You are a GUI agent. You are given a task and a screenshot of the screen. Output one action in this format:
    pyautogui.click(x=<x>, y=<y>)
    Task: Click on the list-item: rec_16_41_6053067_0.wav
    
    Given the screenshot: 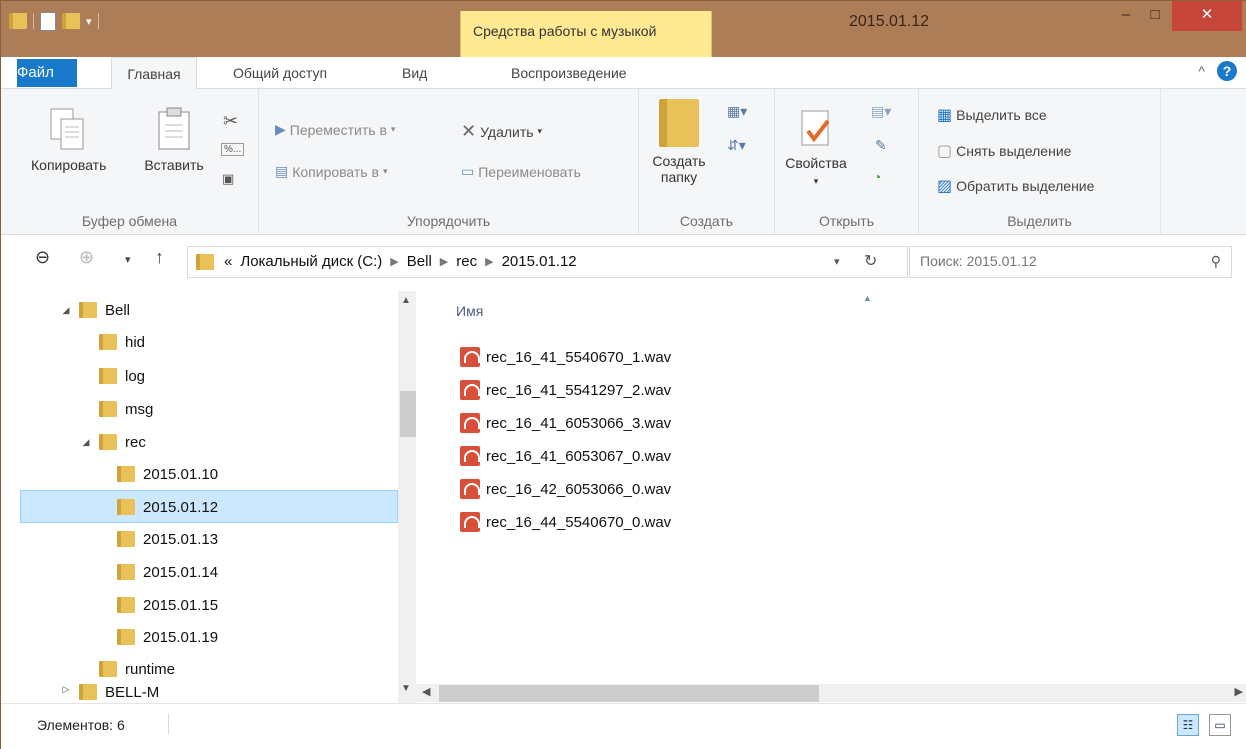 What is the action you would take?
    pyautogui.click(x=565, y=456)
    